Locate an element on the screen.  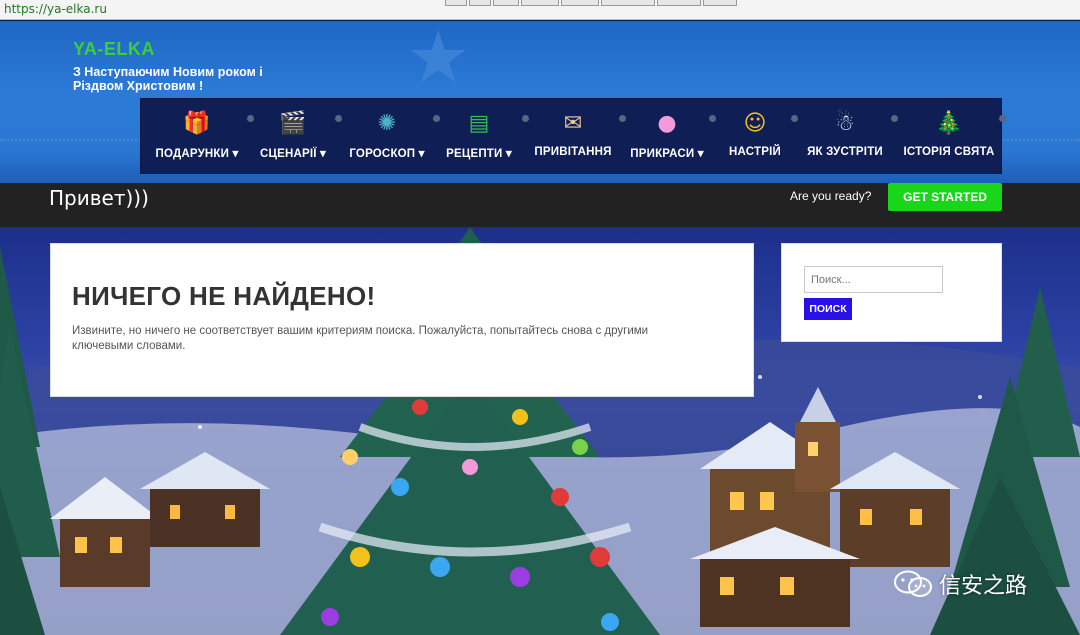
cta-text: Are you ready? is located at coordinates (831, 196).